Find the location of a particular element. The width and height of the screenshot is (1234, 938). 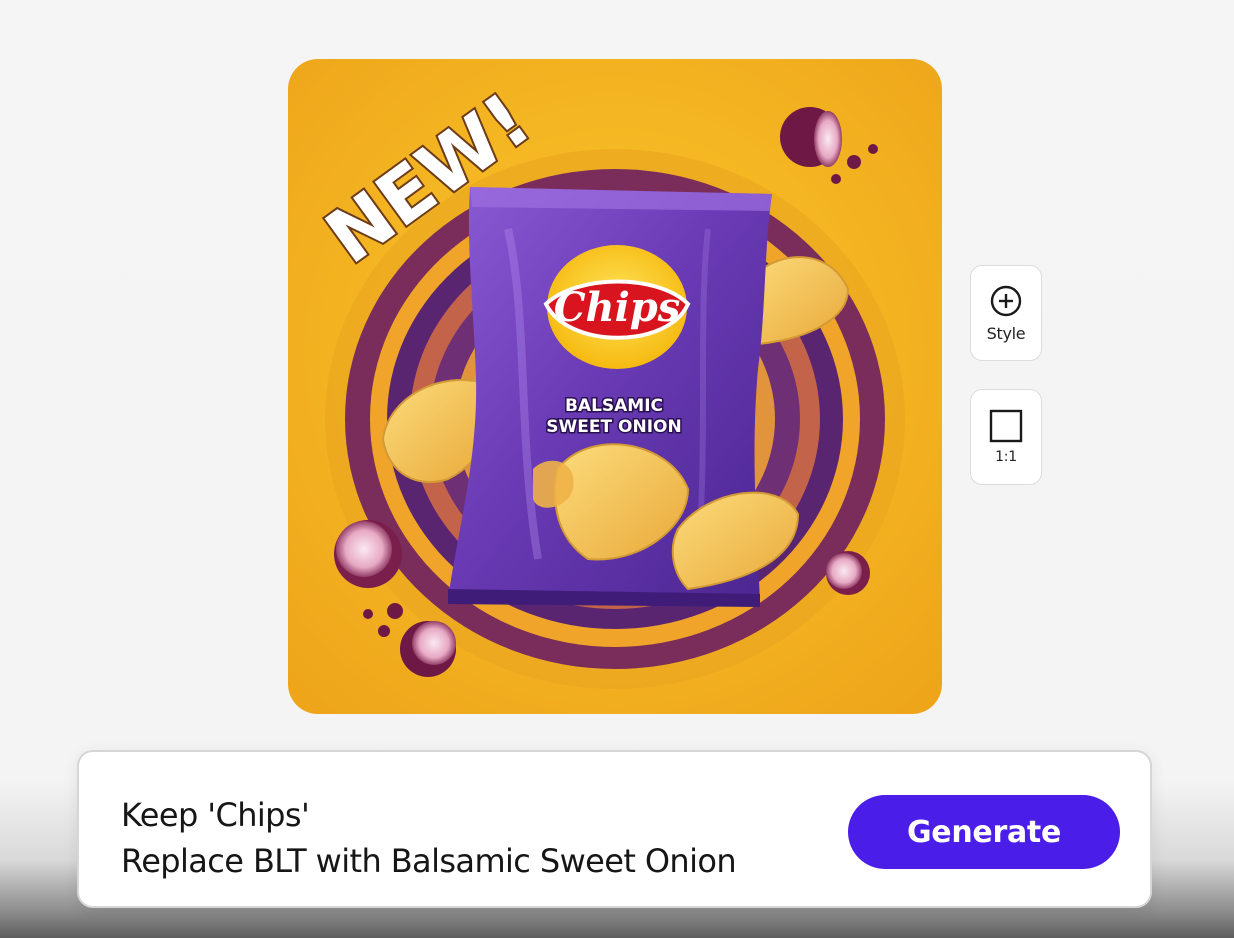

flavor-line-1: BALSAMIC is located at coordinates (614, 406).